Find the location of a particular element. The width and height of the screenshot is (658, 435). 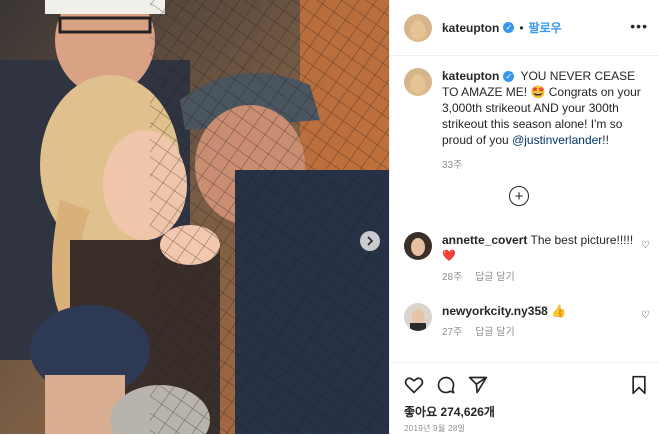

action-icons is located at coordinates (446, 385).